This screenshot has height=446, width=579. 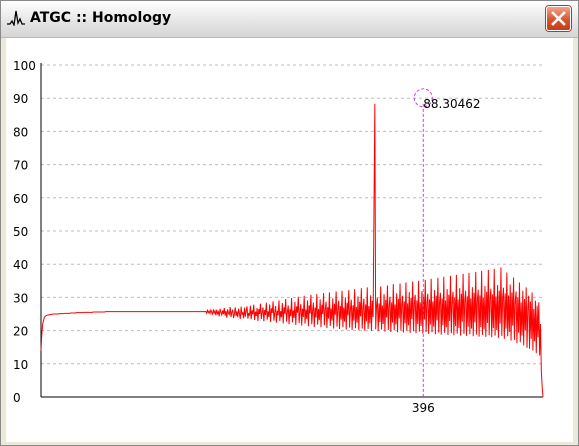 I want to click on window-title: ATGC :: Homology, so click(x=101, y=18).